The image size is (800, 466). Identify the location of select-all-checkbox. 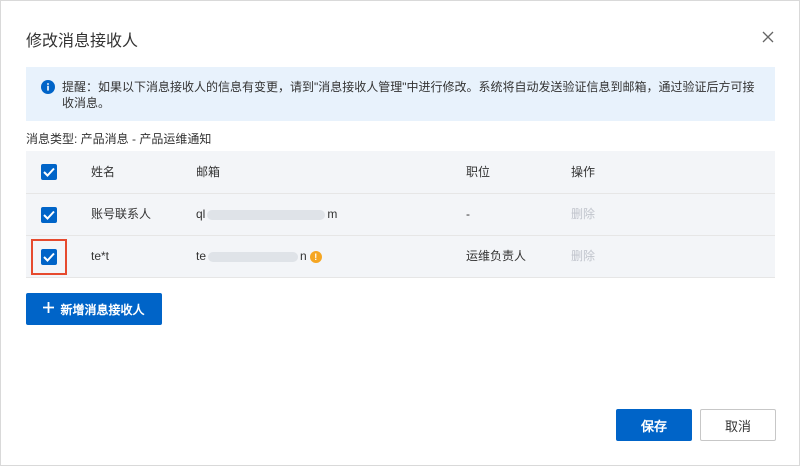
(49, 172).